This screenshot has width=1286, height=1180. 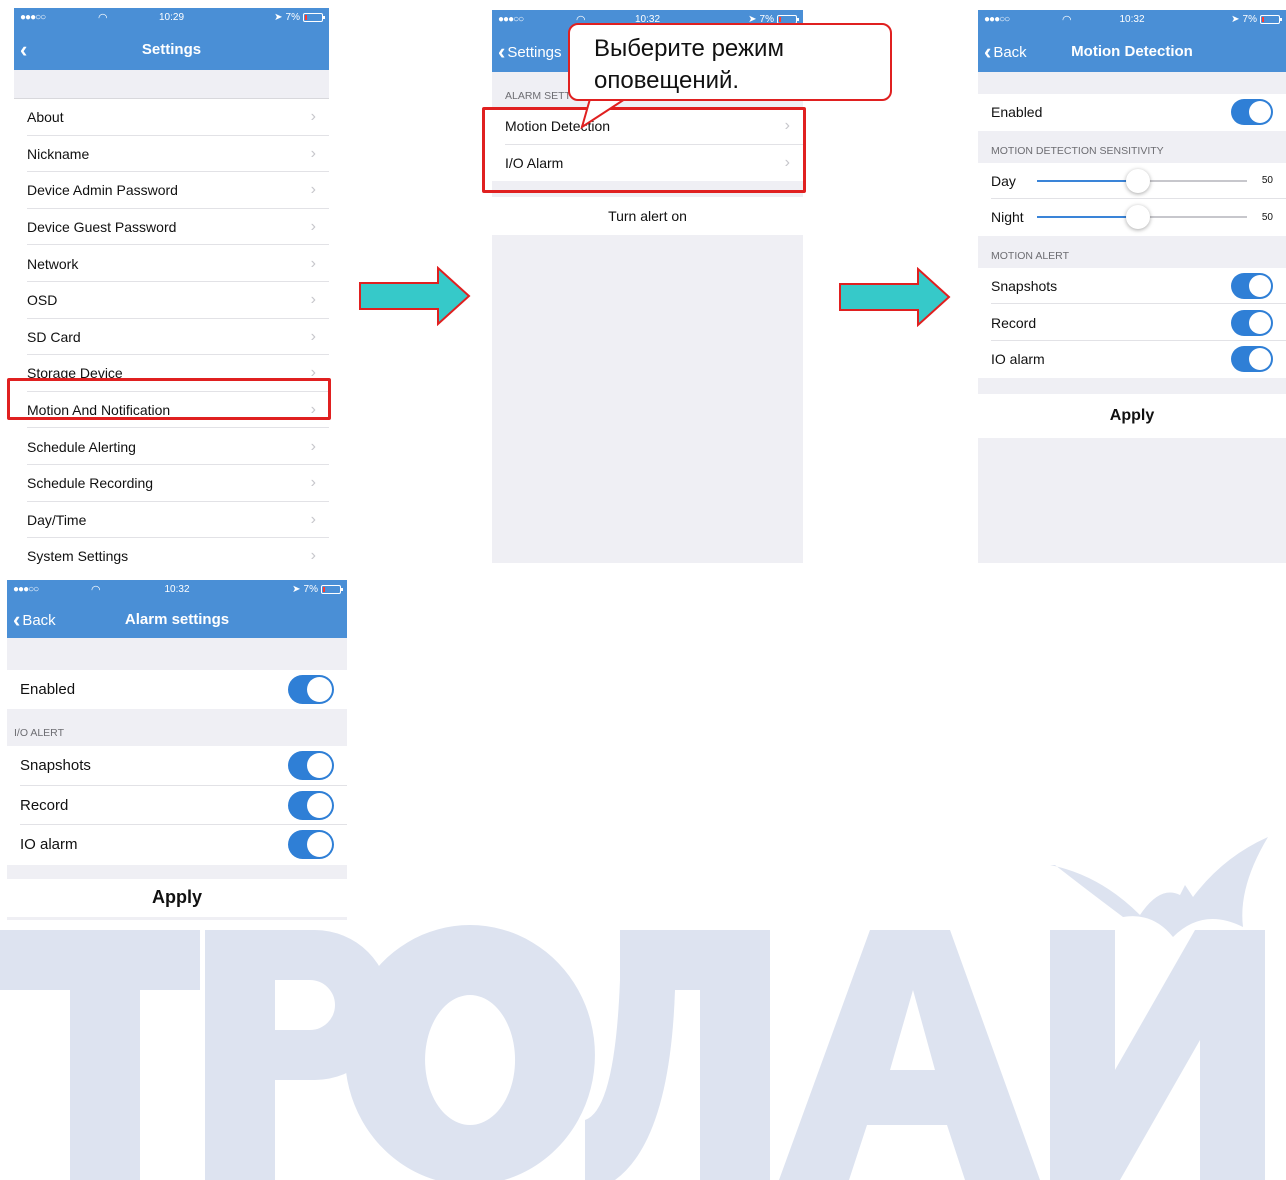 I want to click on item-label: OSD, so click(x=42, y=300).